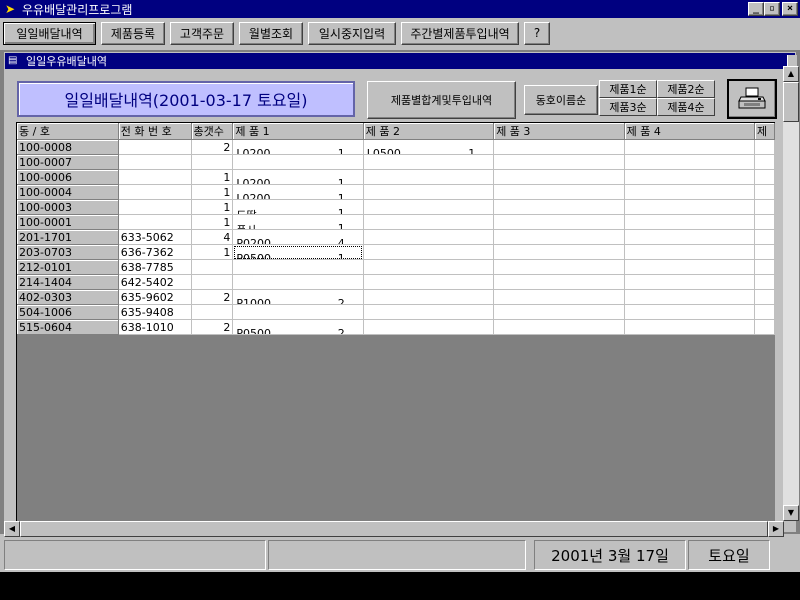  What do you see at coordinates (49, 33) in the screenshot?
I see `daily-delivery-button: 일일배달내역` at bounding box center [49, 33].